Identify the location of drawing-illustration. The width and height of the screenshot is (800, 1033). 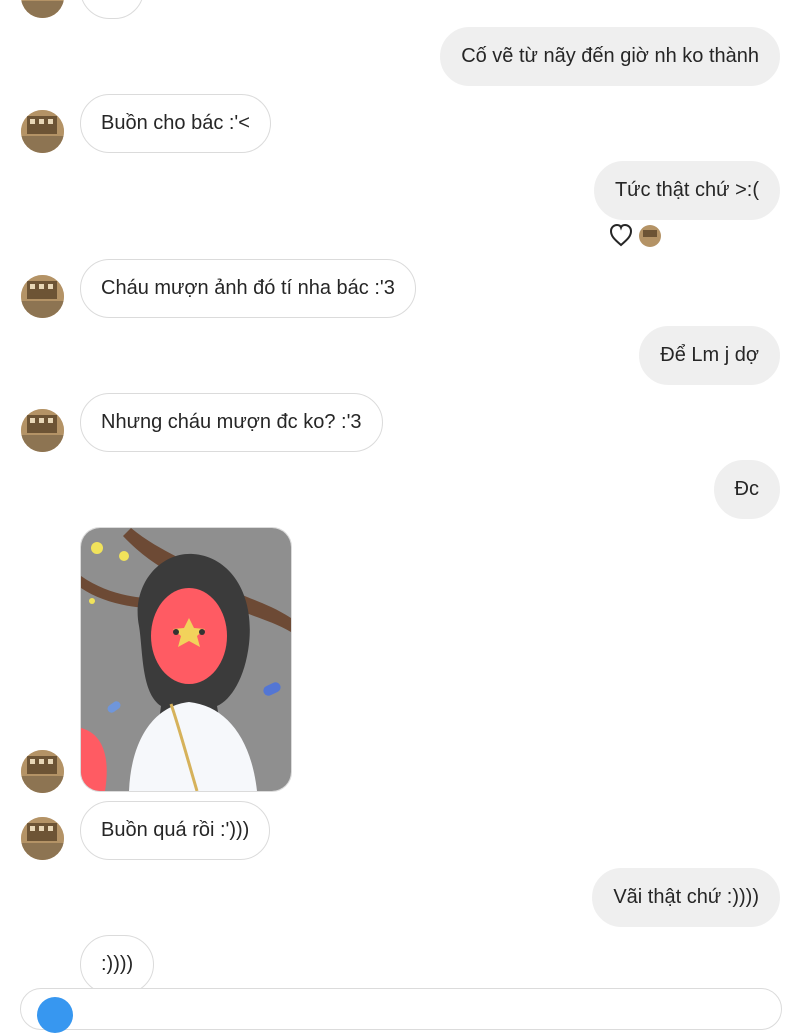
(186, 659).